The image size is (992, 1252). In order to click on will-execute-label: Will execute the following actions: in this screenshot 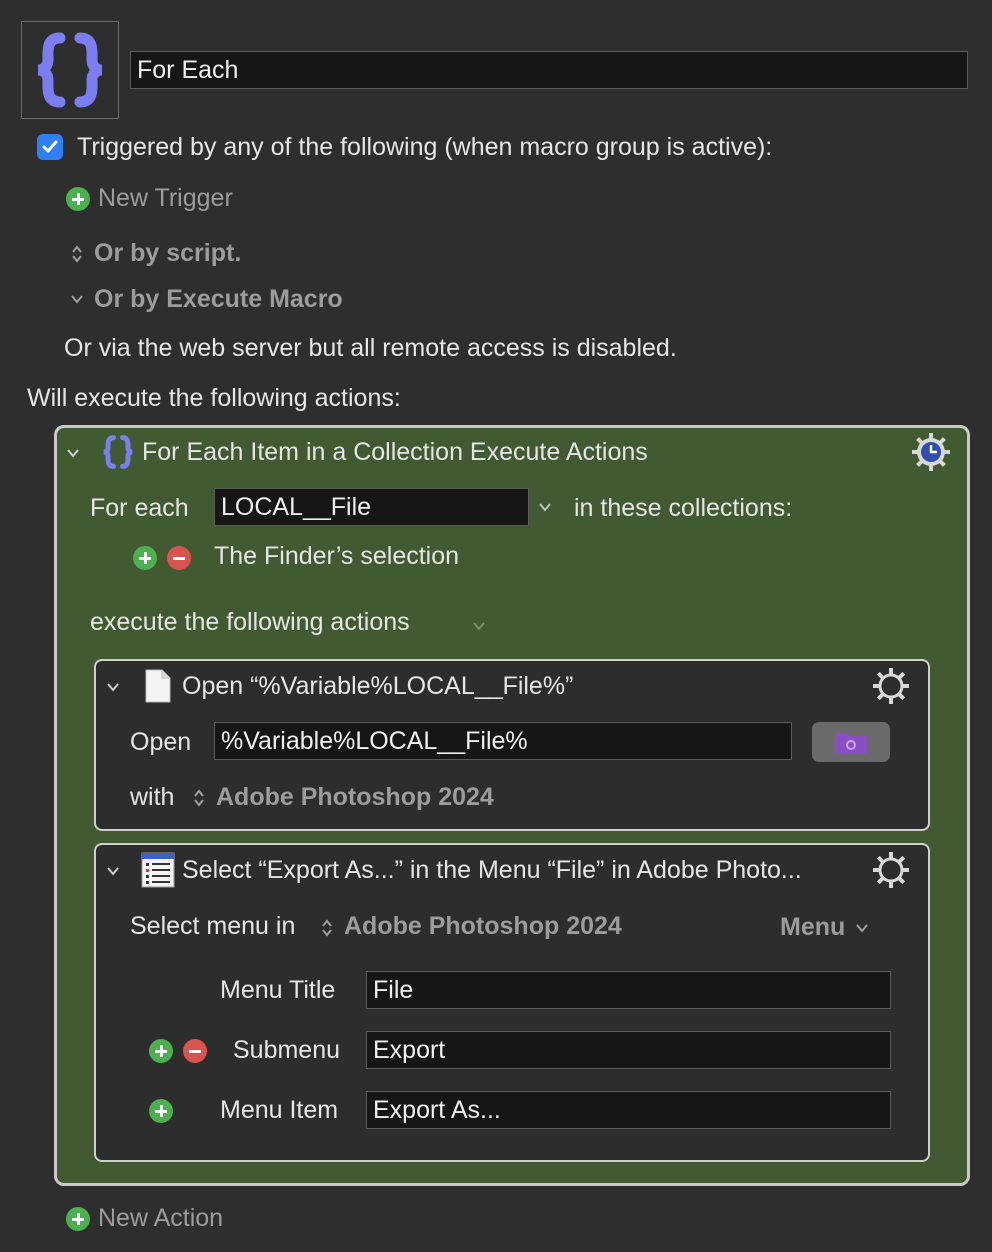, I will do `click(214, 398)`.